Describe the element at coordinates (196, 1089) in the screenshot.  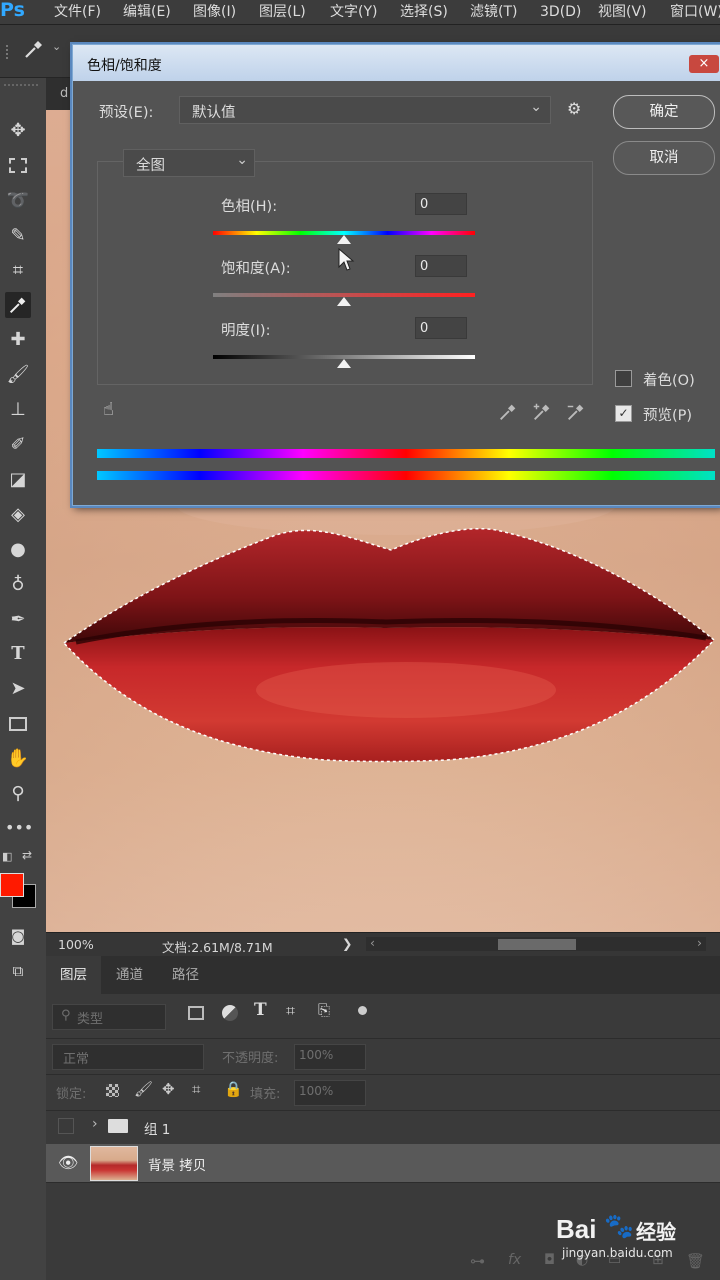
I see `lock-artboard-icon: ⌗` at that location.